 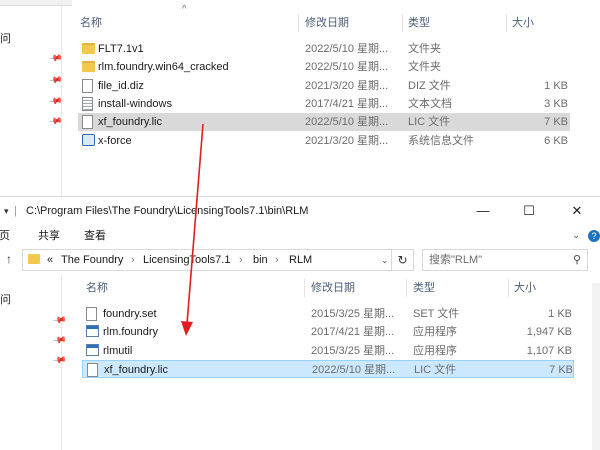 I want to click on annotation-arrow, so click(x=192, y=229).